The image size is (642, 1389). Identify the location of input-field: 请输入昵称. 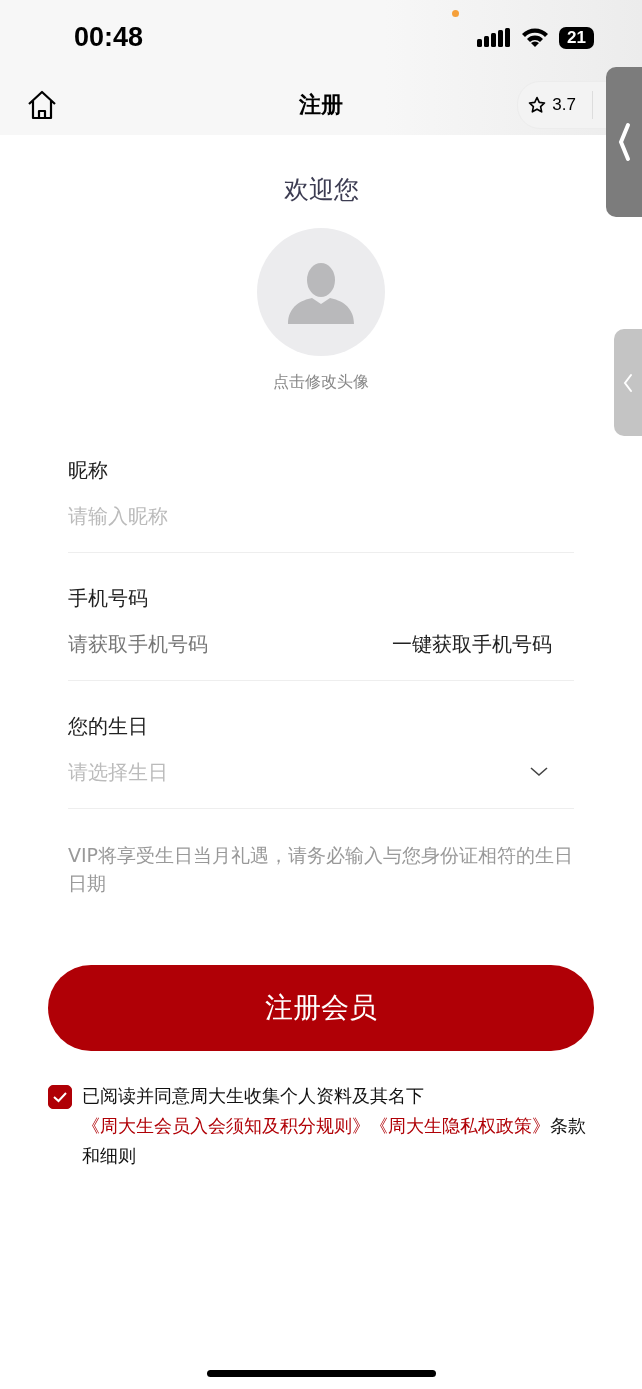
(321, 516).